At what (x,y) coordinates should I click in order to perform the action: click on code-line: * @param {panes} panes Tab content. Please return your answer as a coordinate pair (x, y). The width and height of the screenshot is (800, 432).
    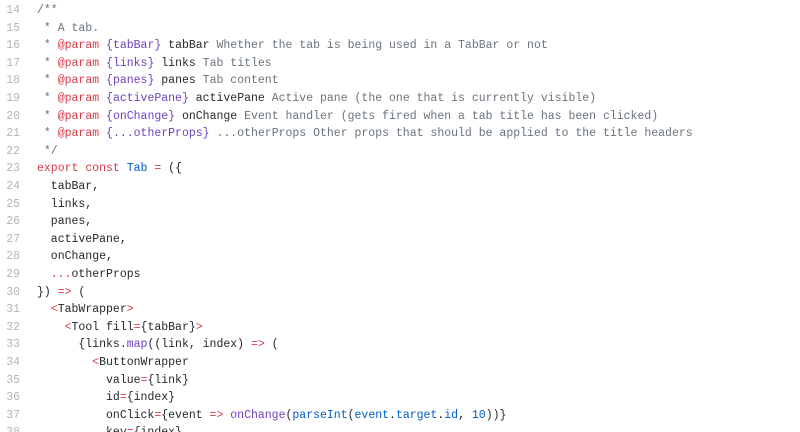
    Looking at the image, I should click on (158, 81).